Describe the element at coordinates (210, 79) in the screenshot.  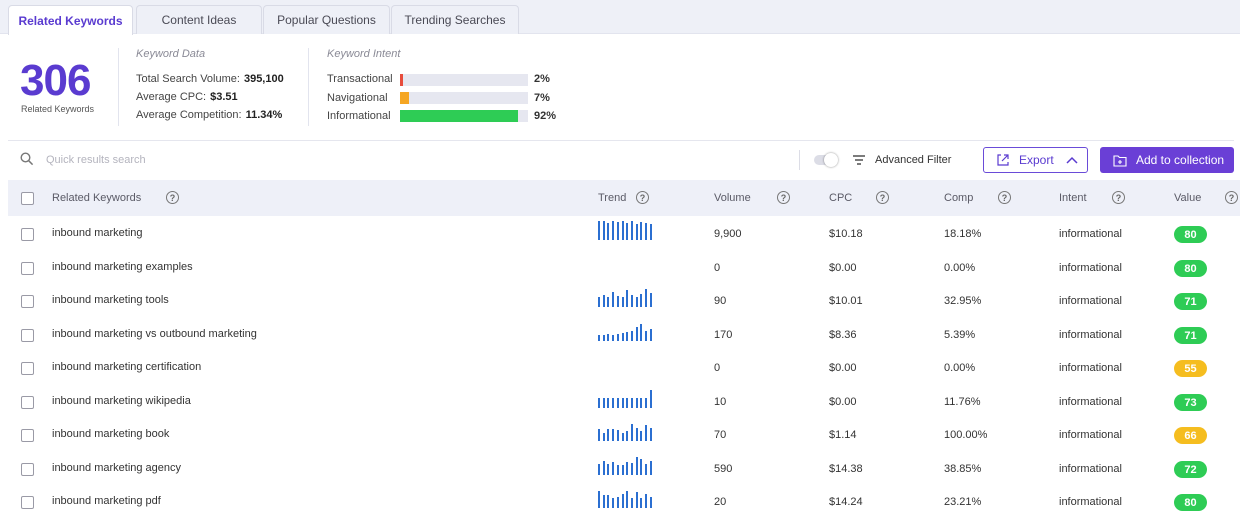
I see `stat-total-search-volume: Total Search Volume: 395,100` at that location.